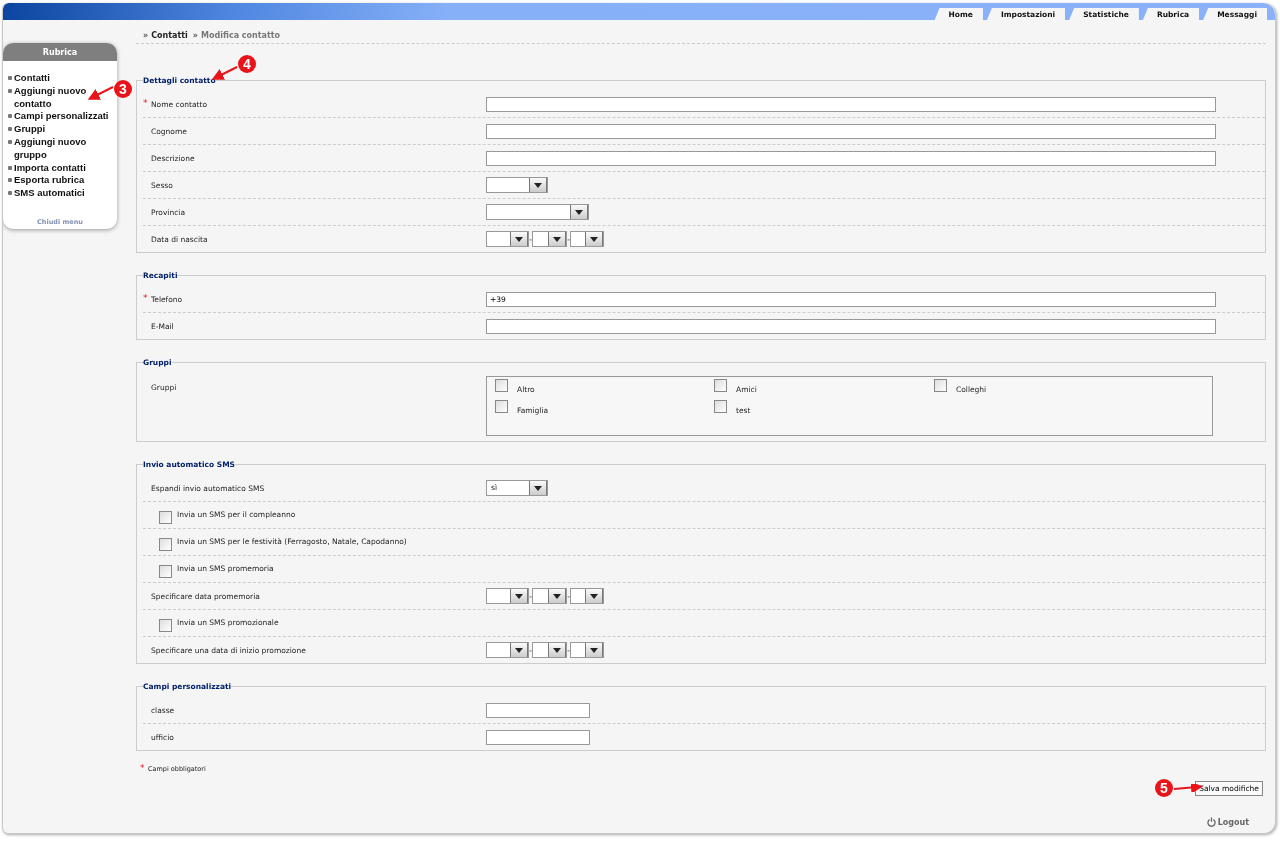  What do you see at coordinates (1211, 822) in the screenshot?
I see `power-icon` at bounding box center [1211, 822].